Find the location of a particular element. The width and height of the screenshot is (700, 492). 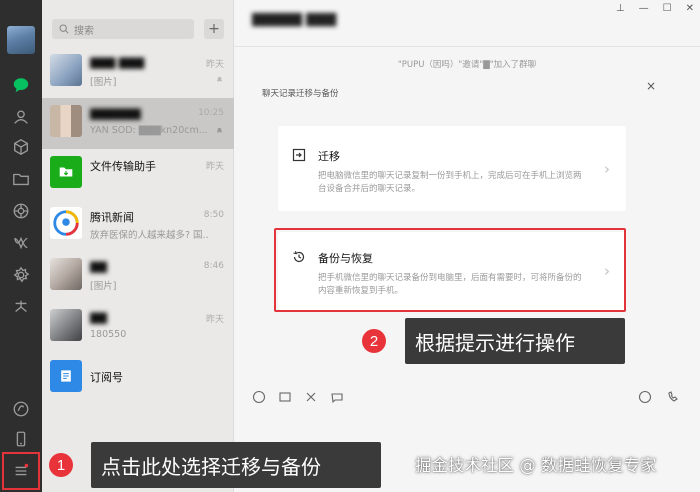

tencent-news-logo-icon is located at coordinates (66, 223).